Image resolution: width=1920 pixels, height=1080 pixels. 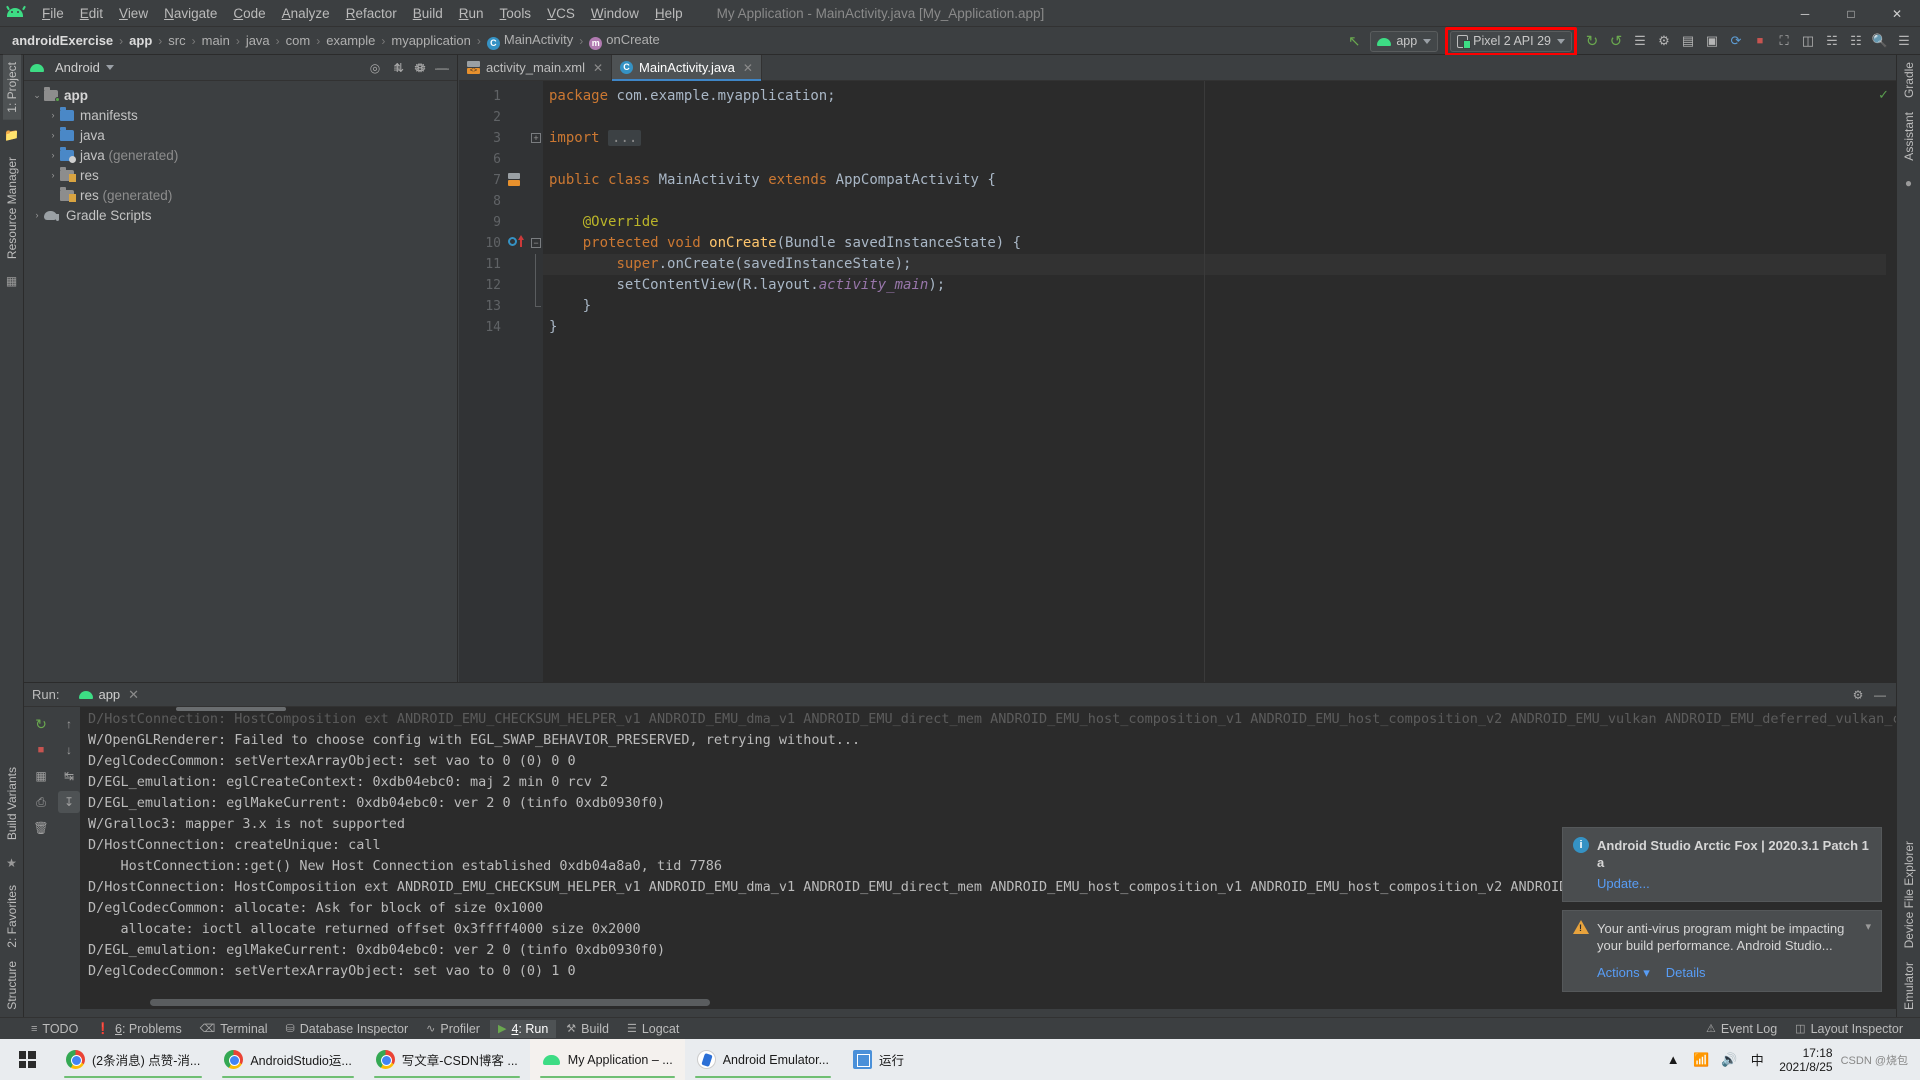 I want to click on menu-item-refactor: Refactor, so click(x=371, y=13).